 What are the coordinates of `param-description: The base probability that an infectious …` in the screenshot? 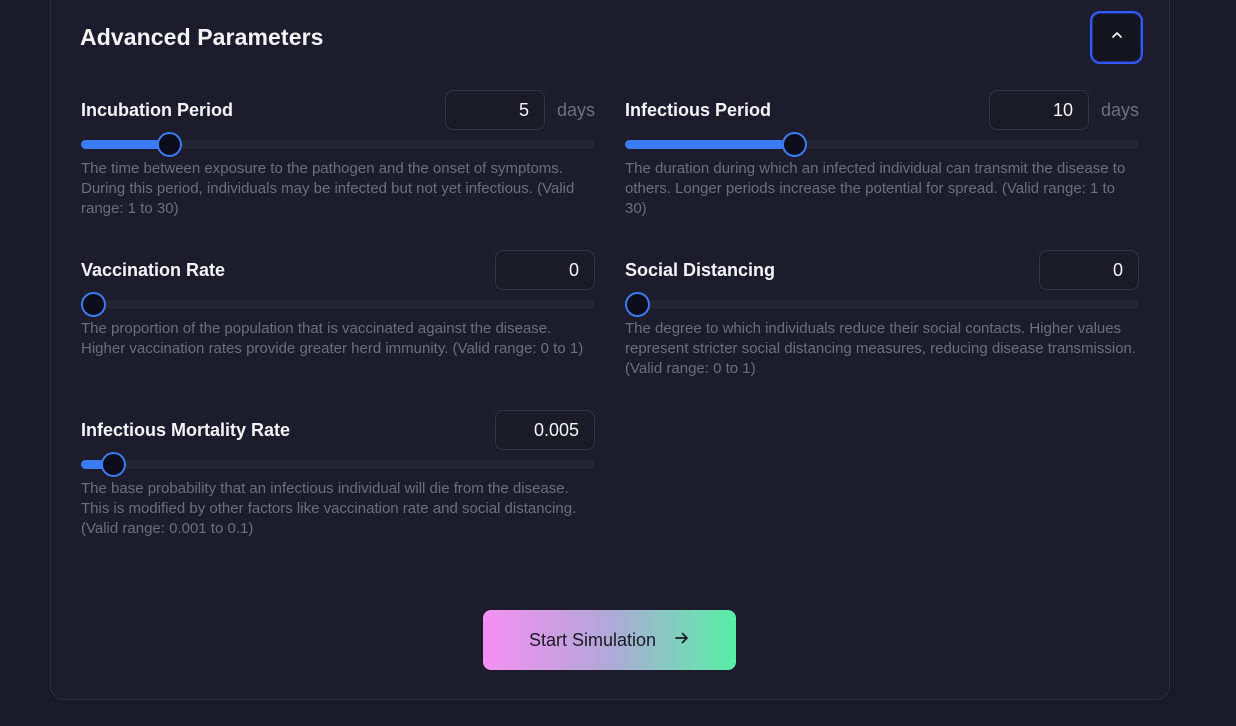 It's located at (329, 508).